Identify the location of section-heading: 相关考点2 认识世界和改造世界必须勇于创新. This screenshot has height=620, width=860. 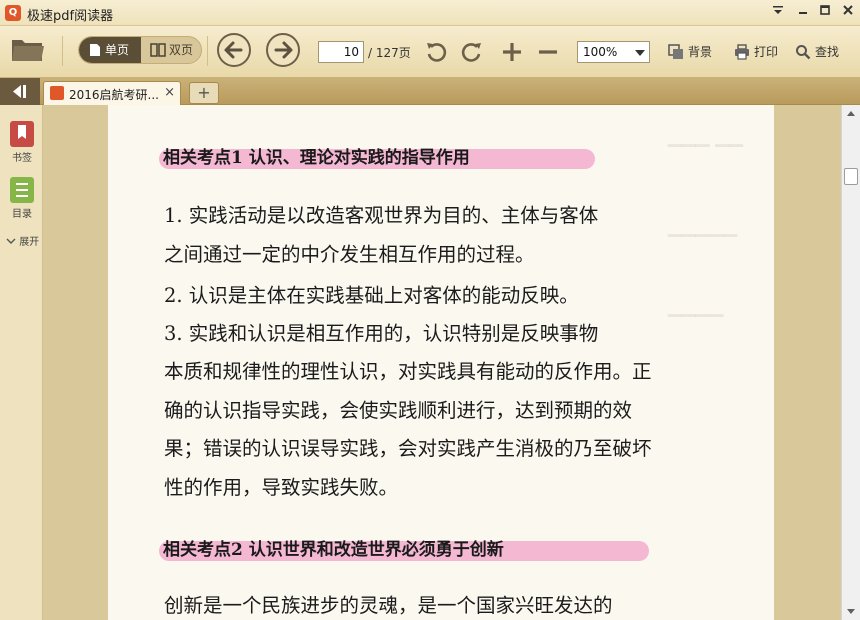
(404, 550).